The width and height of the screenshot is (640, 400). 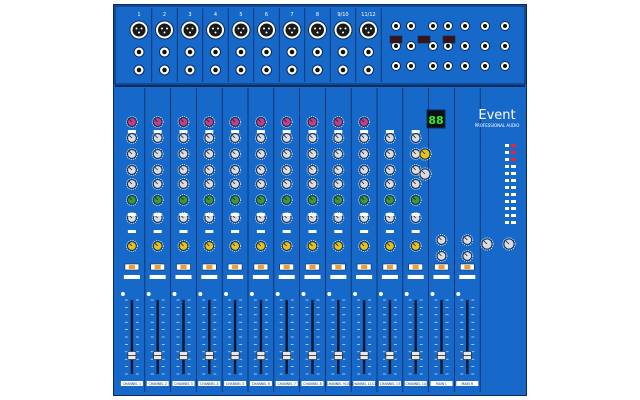 I want to click on insert-jack-10-hole, so click(x=368, y=70).